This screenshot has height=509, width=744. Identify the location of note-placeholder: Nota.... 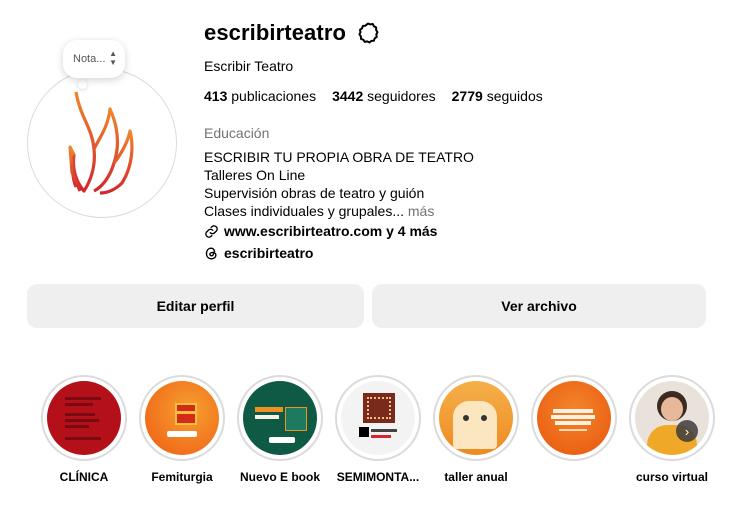
(89, 59).